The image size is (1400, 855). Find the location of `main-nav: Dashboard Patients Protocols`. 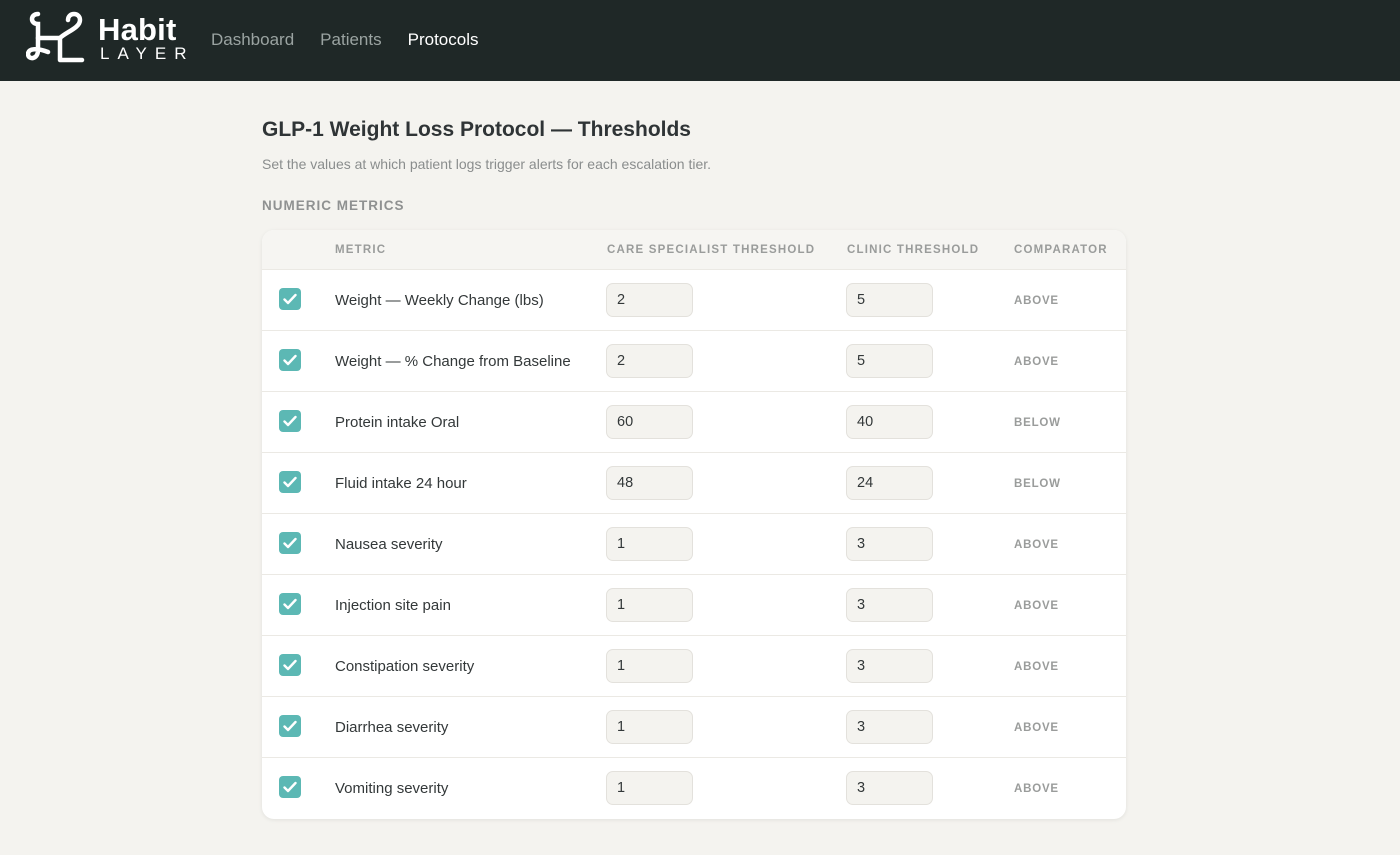

main-nav: Dashboard Patients Protocols is located at coordinates (344, 40).